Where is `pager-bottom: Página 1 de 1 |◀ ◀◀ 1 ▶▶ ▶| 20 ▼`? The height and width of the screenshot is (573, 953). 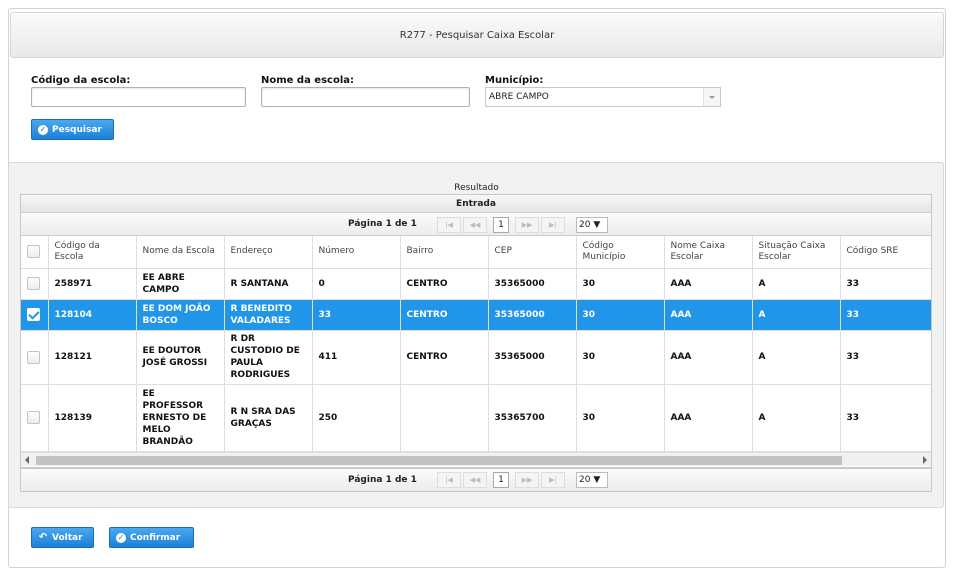
pager-bottom: Página 1 de 1 |◀ ◀◀ 1 ▶▶ ▶| 20 ▼ is located at coordinates (476, 480).